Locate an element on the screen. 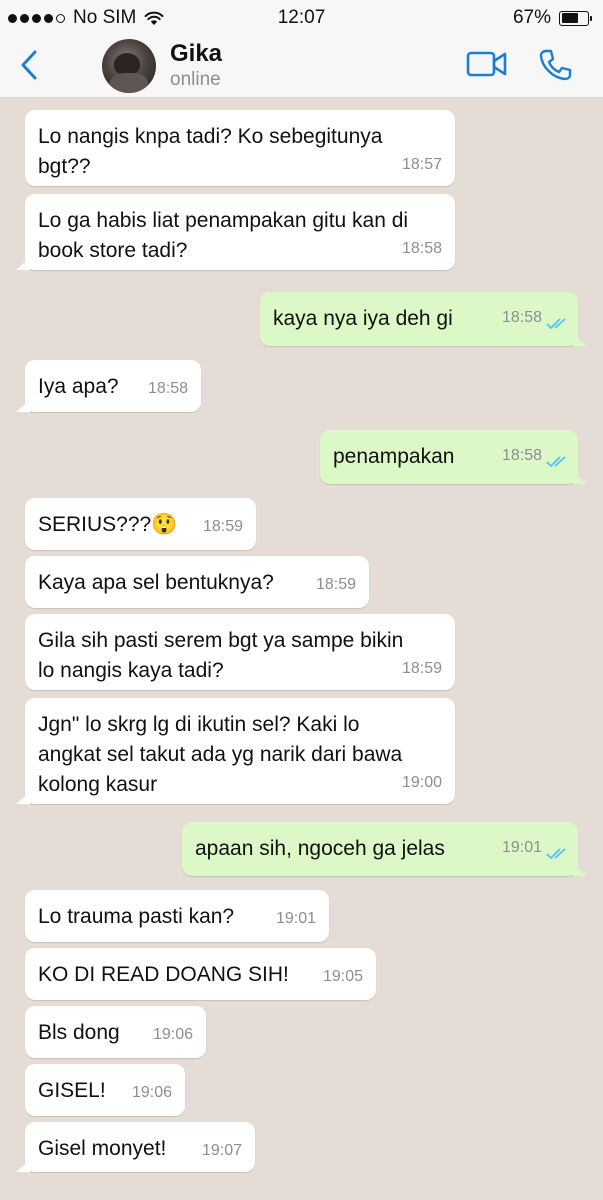  message-time: 19:07 is located at coordinates (221, 1150).